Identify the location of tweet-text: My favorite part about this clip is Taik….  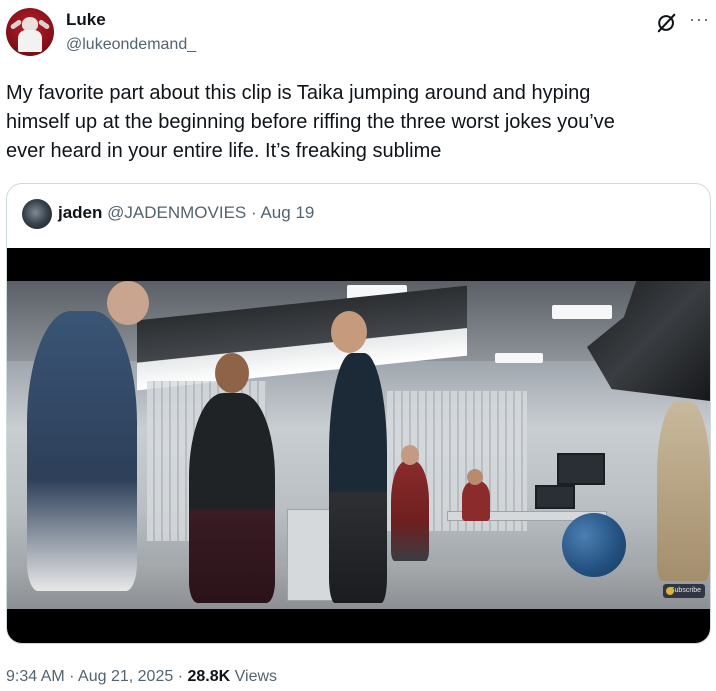
(310, 122).